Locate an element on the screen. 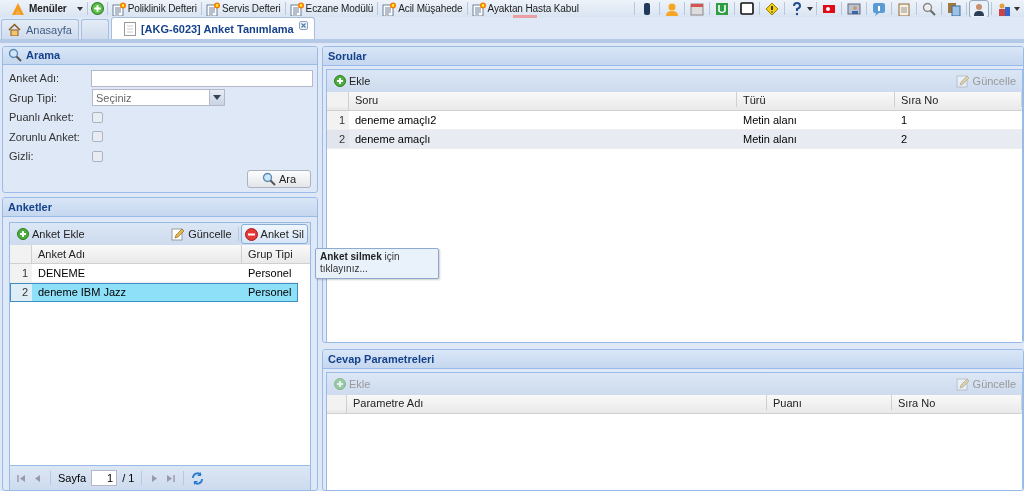  column-header: Soru is located at coordinates (543, 99).